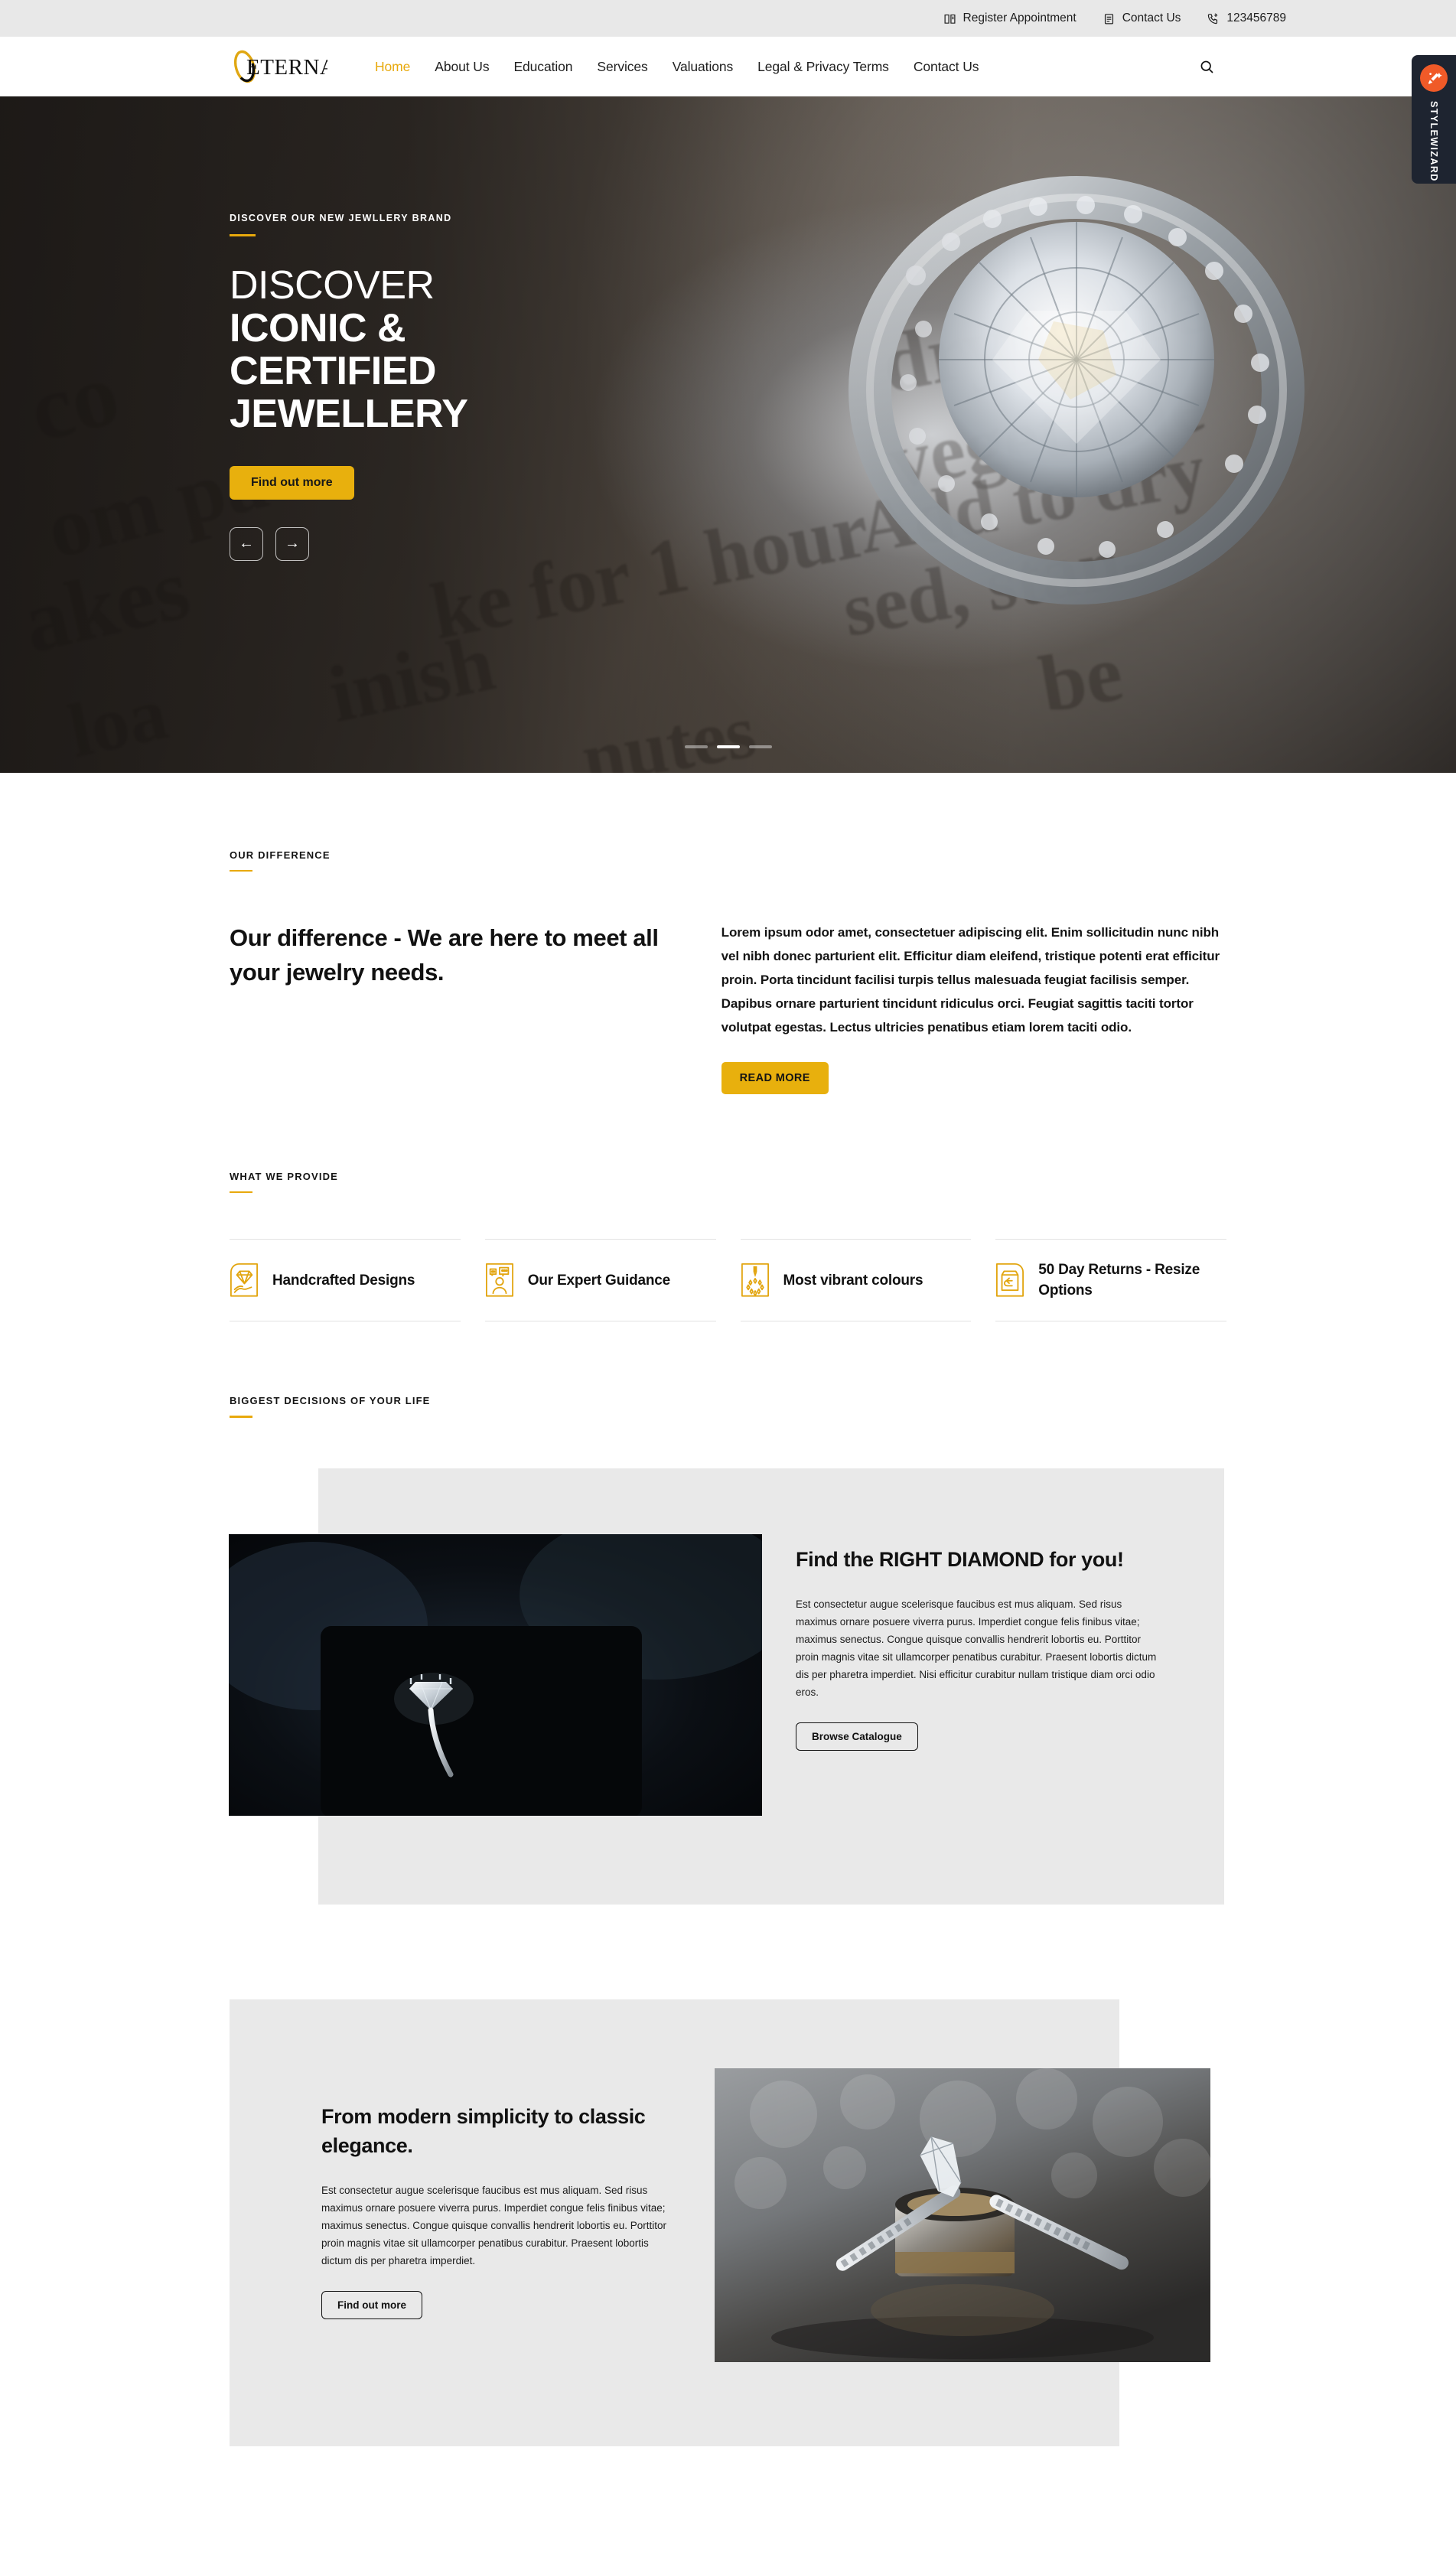 The width and height of the screenshot is (1456, 2558). I want to click on nav-item-about-us: About Us, so click(461, 67).